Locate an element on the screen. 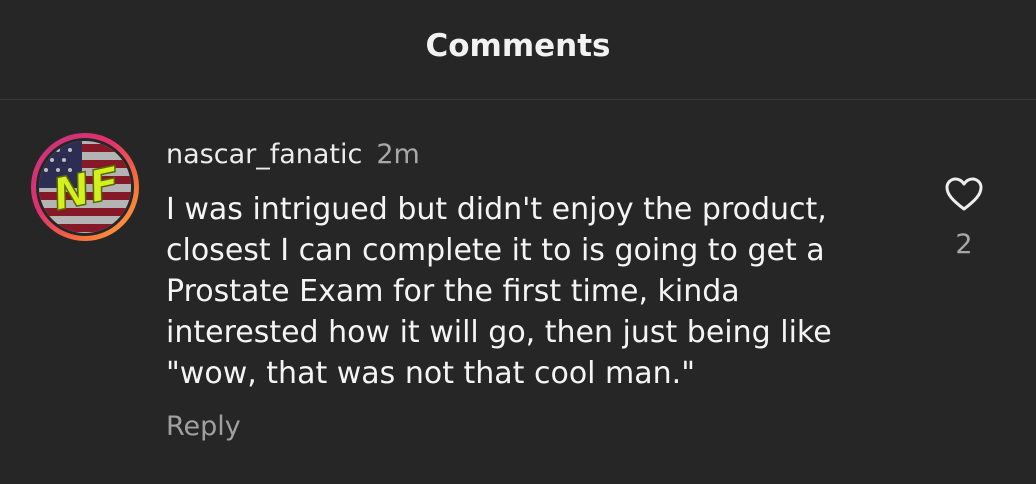 The image size is (1036, 484). comment-meta: nascar_fanatic 2m is located at coordinates (293, 154).